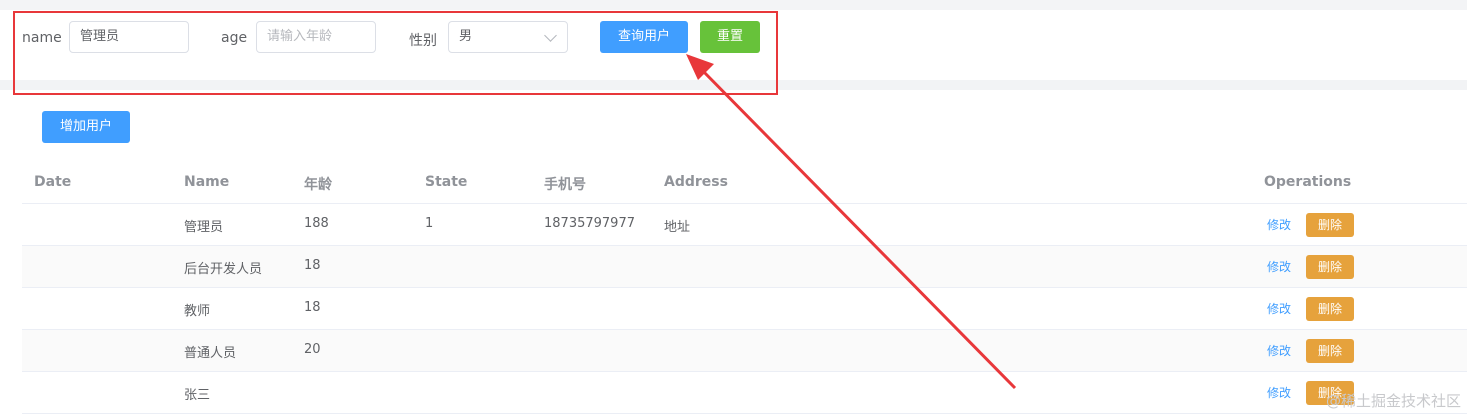 The height and width of the screenshot is (417, 1467). Describe the element at coordinates (429, 223) in the screenshot. I see `cell-state: 1` at that location.